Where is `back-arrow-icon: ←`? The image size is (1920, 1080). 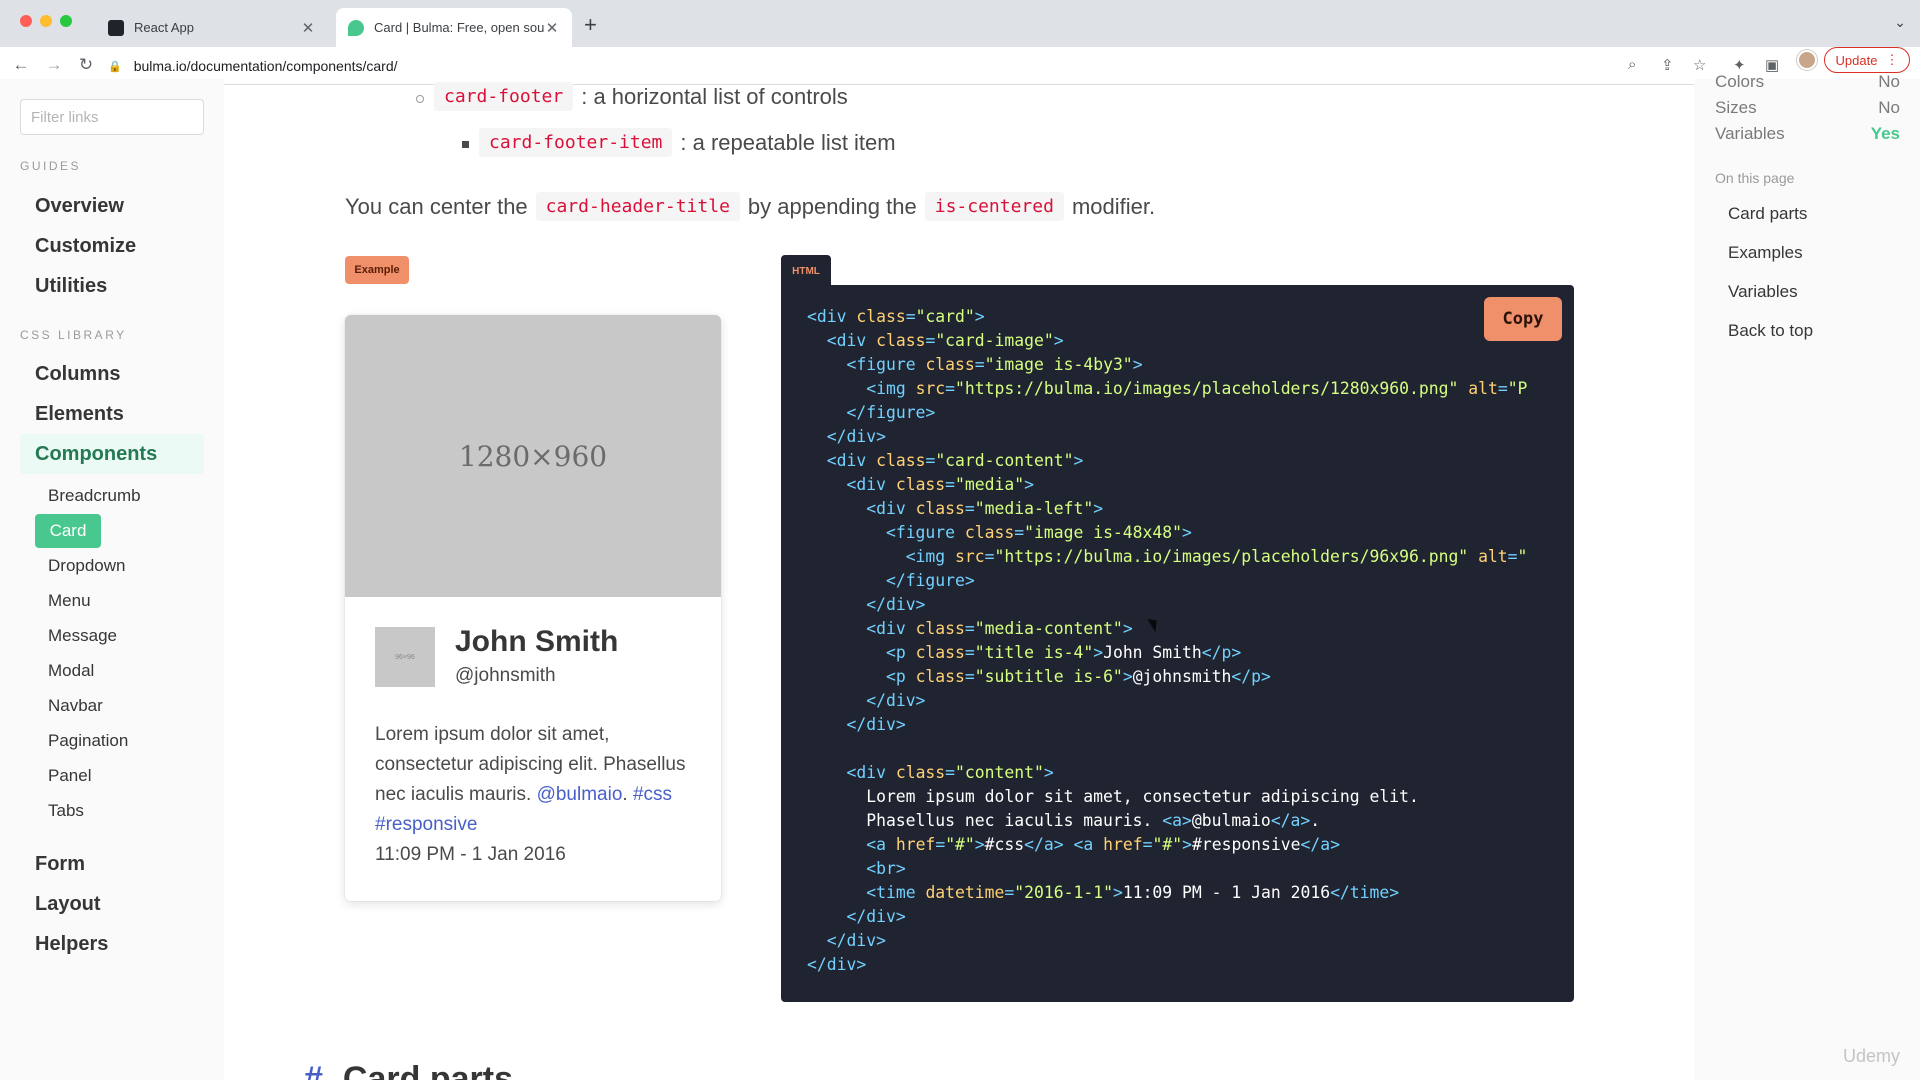 back-arrow-icon: ← is located at coordinates (21, 65).